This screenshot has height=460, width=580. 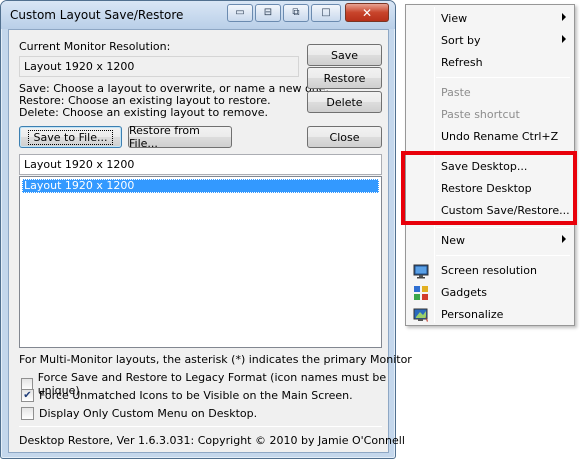 What do you see at coordinates (326, 13) in the screenshot?
I see `maximize-icon: □` at bounding box center [326, 13].